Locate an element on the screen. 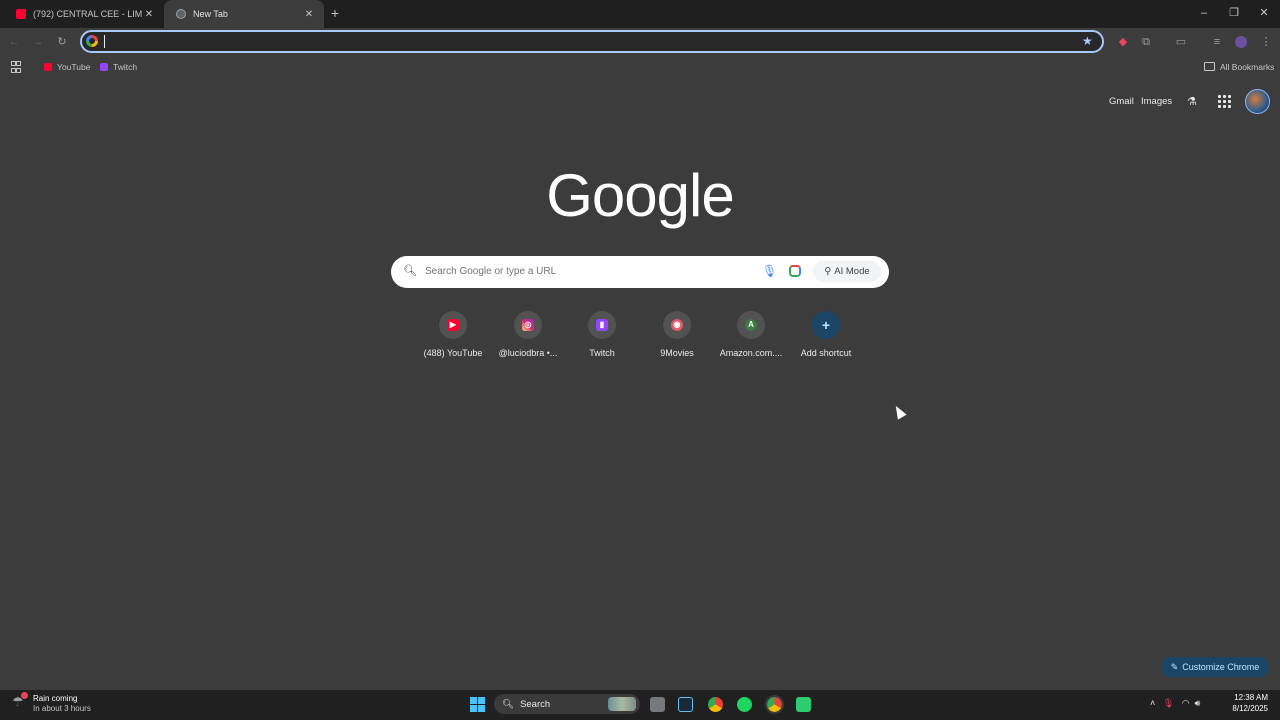 The image size is (1280, 720). task-view-icon is located at coordinates (657, 704).